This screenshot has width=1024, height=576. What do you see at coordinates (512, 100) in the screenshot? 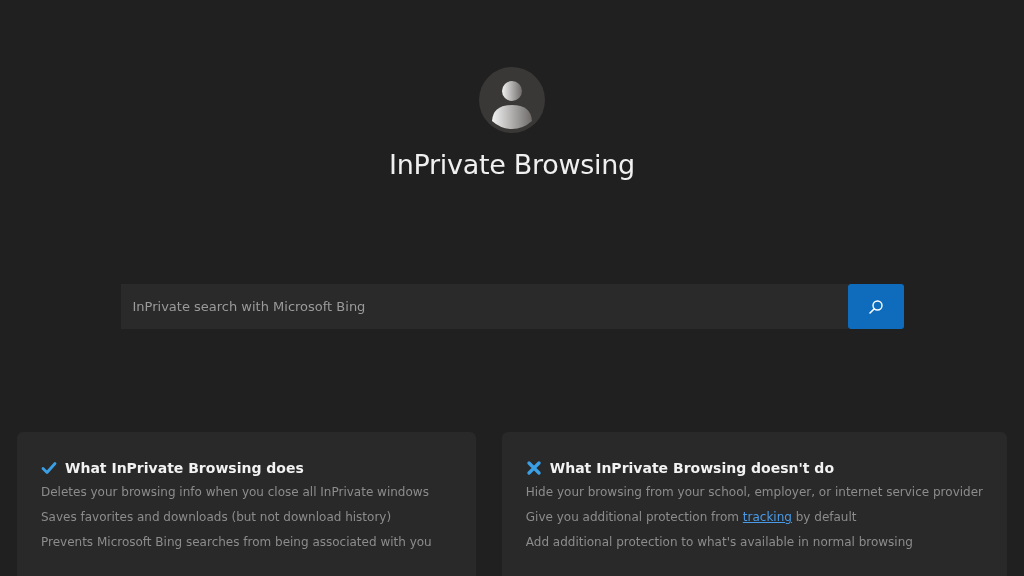
I see `avatar-icon` at bounding box center [512, 100].